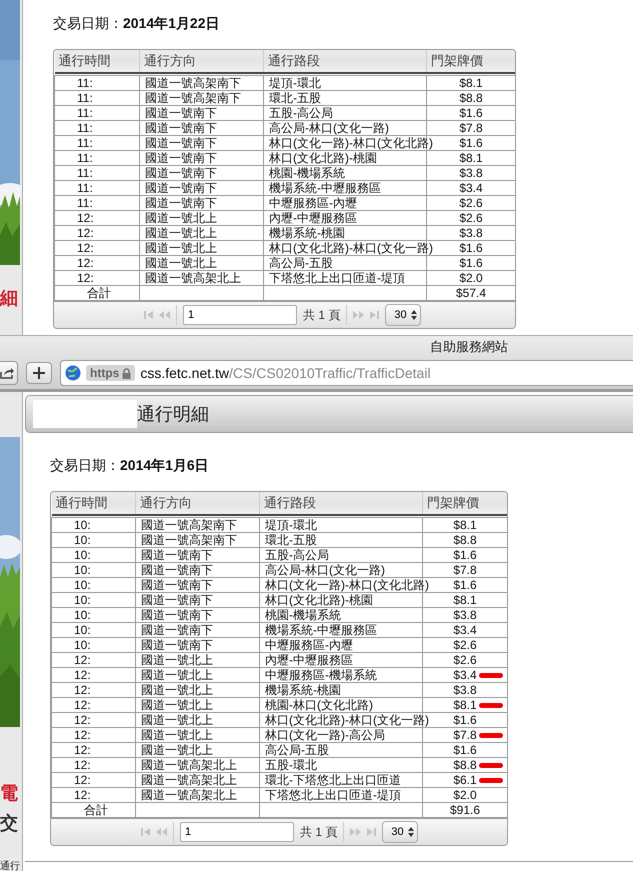  Describe the element at coordinates (111, 373) in the screenshot. I see `https-badge: https` at that location.